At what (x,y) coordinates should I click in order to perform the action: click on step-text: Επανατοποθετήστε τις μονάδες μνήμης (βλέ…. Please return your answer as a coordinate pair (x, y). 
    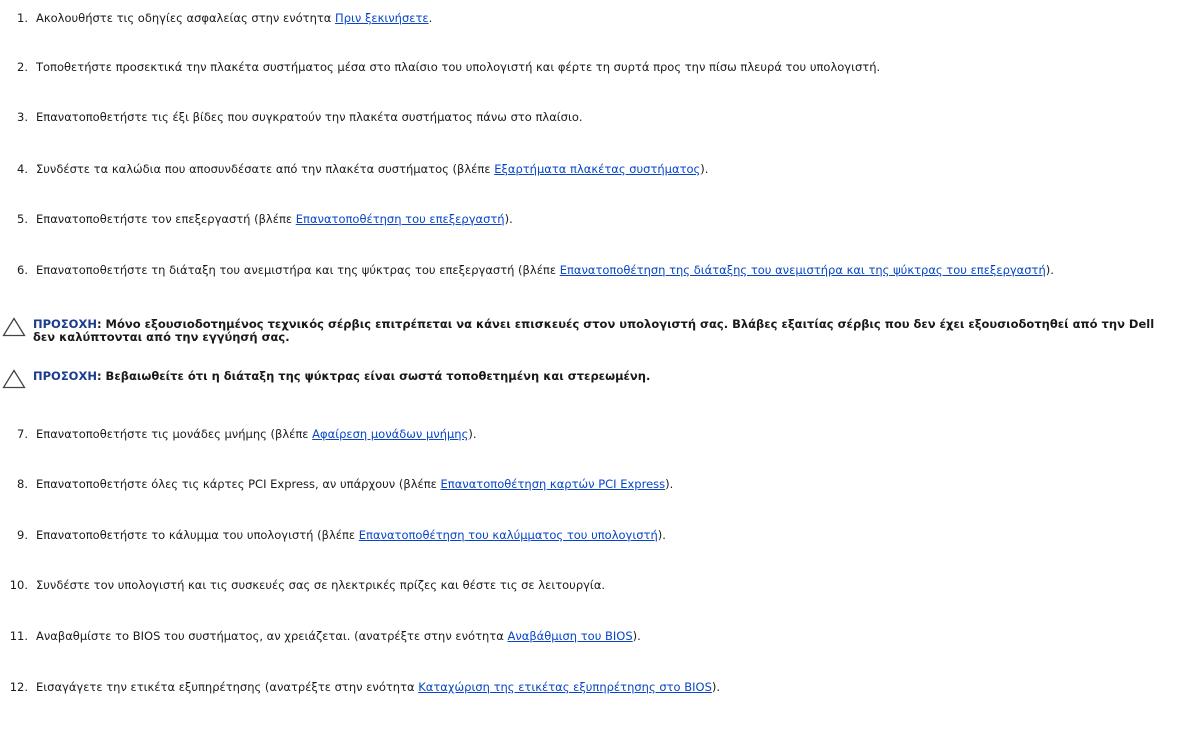
    Looking at the image, I should click on (256, 434).